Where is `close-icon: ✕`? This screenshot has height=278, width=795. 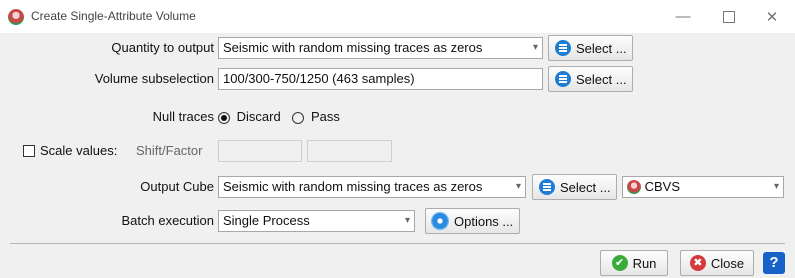
close-icon: ✕ is located at coordinates (772, 17).